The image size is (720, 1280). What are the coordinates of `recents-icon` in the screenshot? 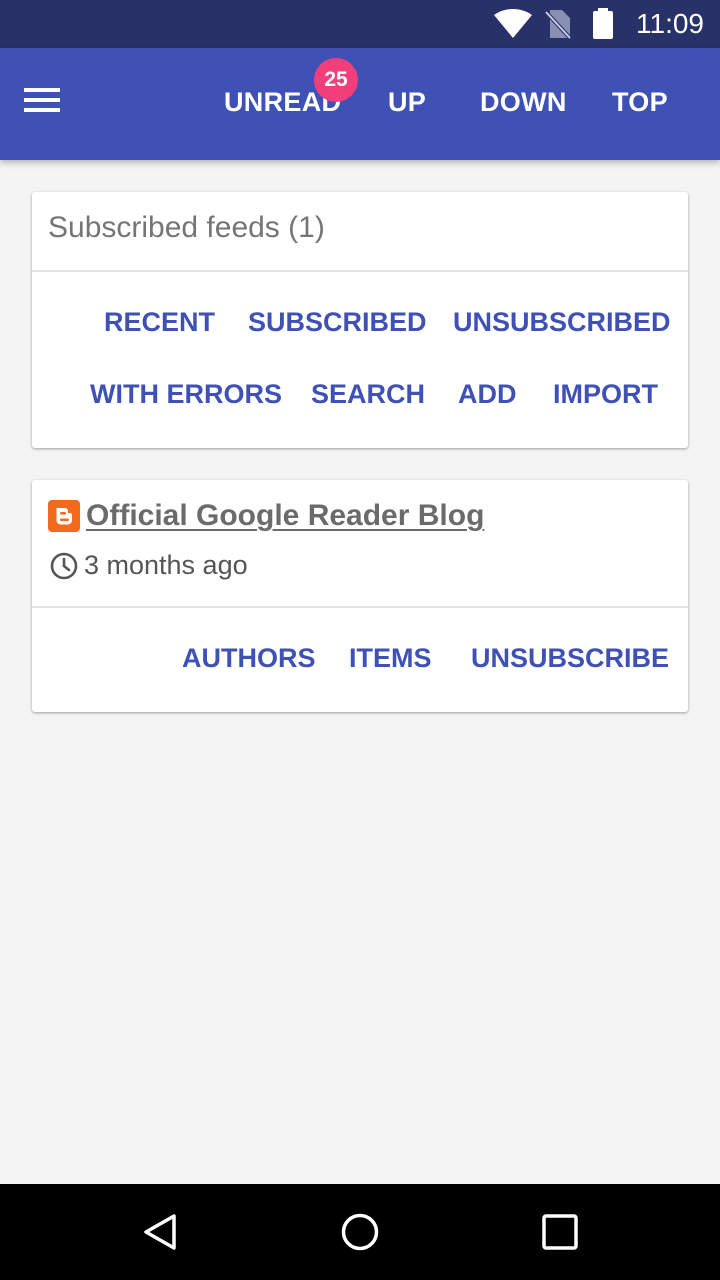 It's located at (560, 1232).